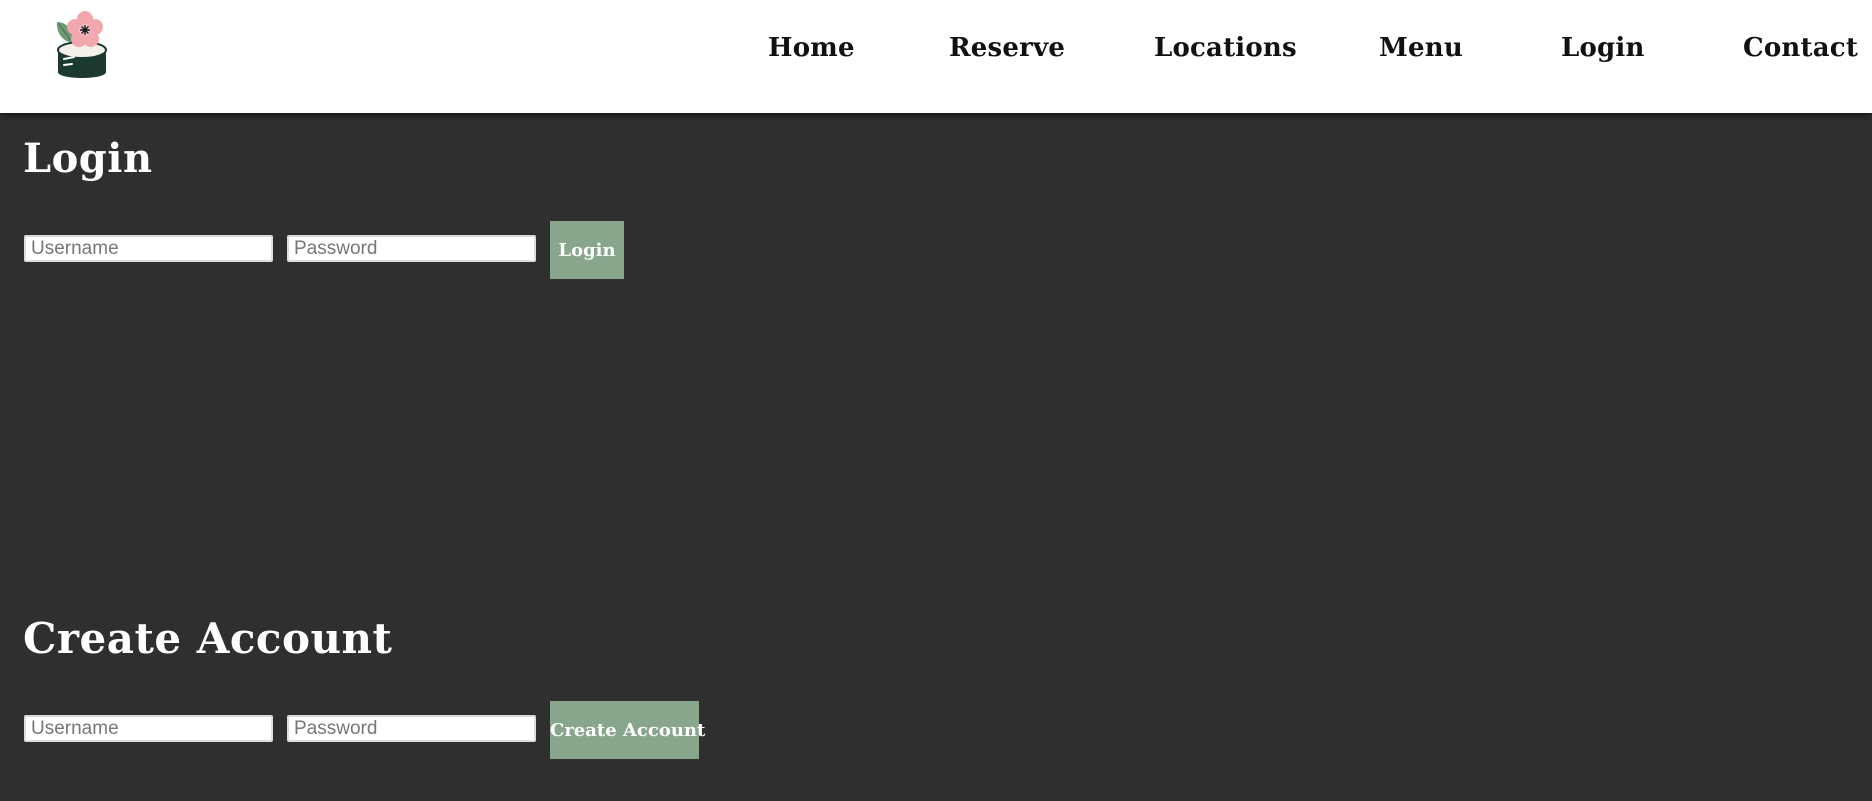  Describe the element at coordinates (88, 158) in the screenshot. I see `login-title: Login` at that location.